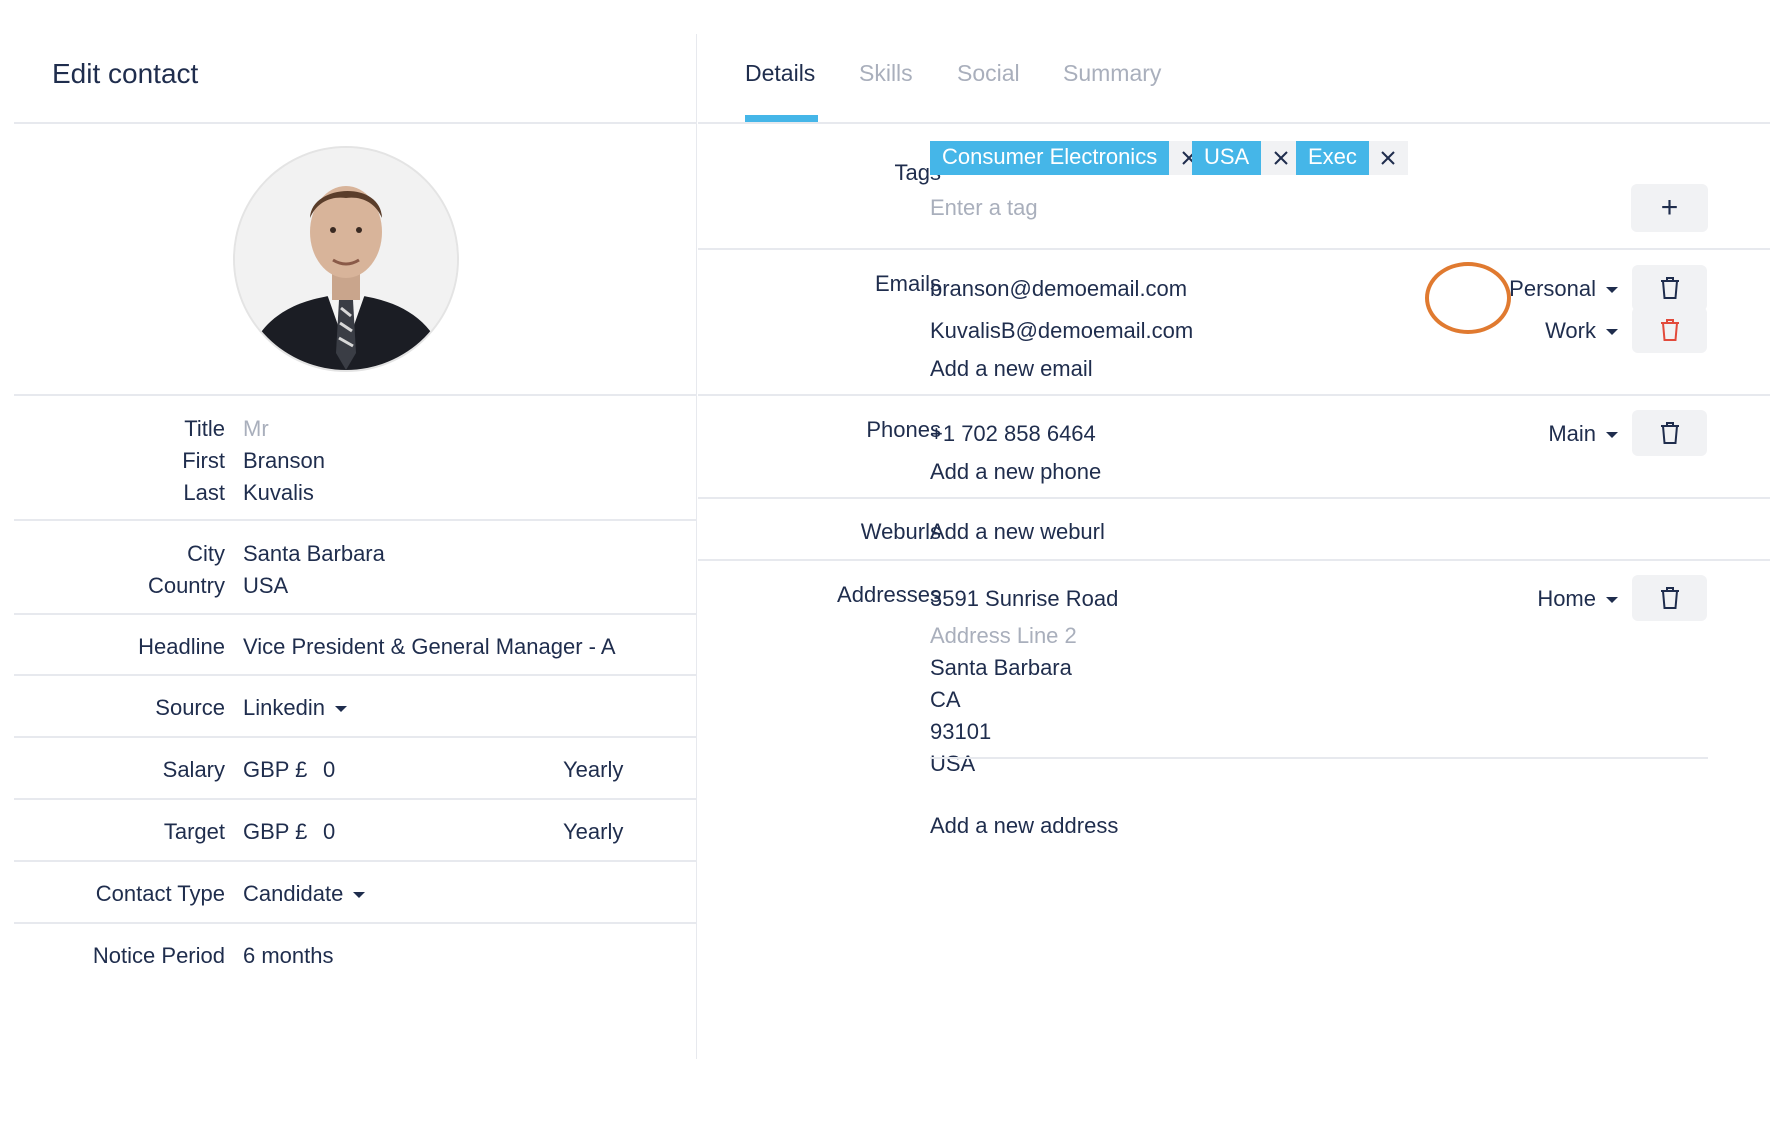  What do you see at coordinates (1234, 447) in the screenshot?
I see `phones-section: Phones` at bounding box center [1234, 447].